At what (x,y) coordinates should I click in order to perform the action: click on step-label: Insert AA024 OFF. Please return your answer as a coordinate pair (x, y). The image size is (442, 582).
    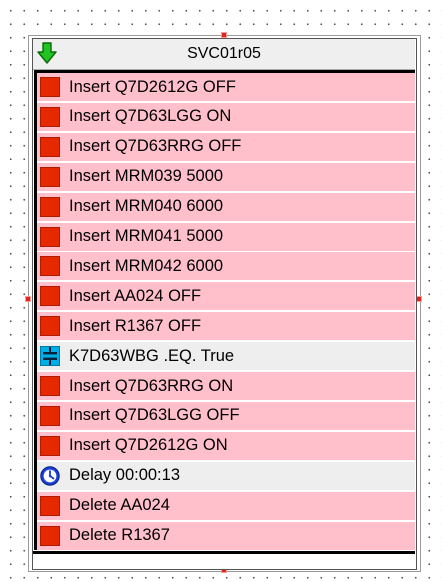
    Looking at the image, I should click on (135, 295).